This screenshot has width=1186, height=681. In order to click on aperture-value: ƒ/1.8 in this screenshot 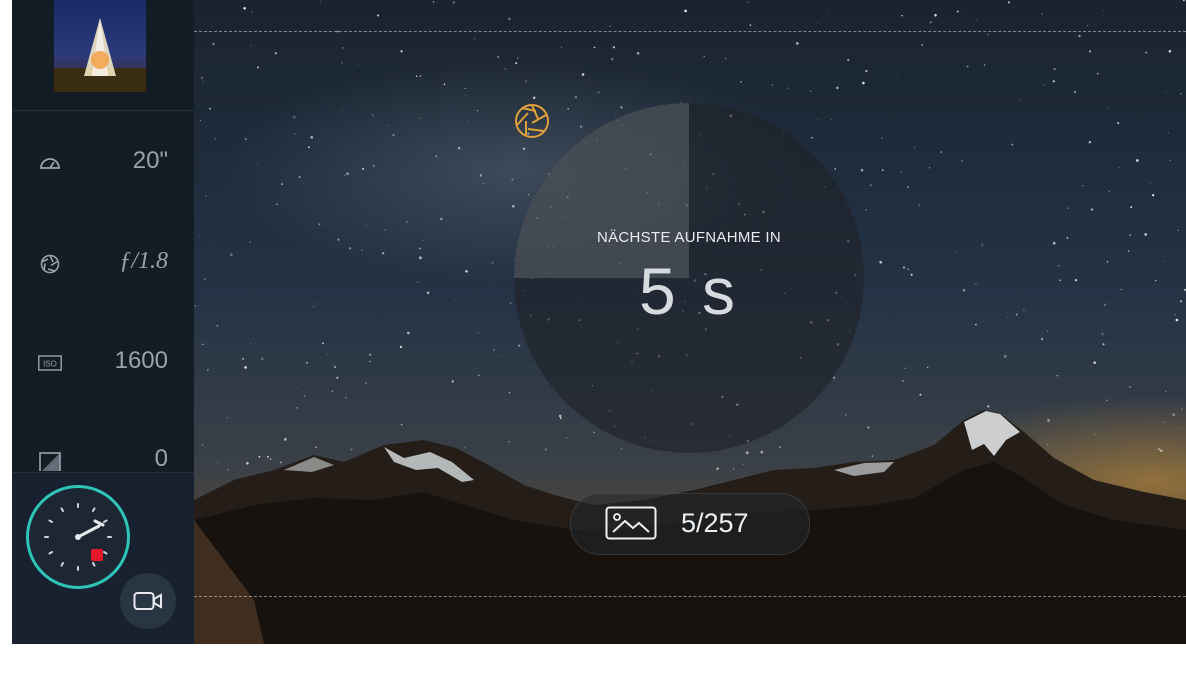, I will do `click(143, 261)`.